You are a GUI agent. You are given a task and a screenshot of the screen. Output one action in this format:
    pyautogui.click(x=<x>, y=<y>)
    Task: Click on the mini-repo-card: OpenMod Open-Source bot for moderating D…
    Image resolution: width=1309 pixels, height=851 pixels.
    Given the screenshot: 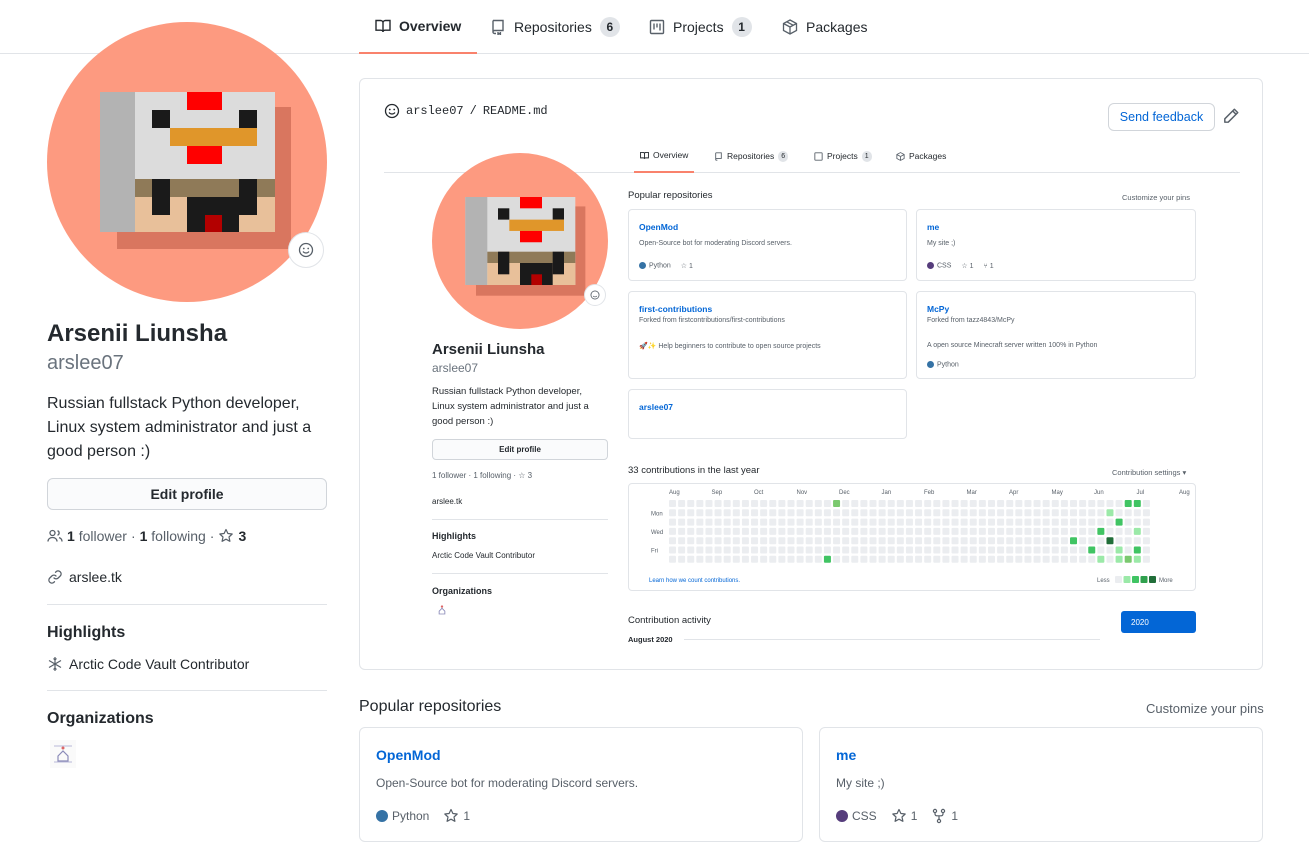 What is the action you would take?
    pyautogui.click(x=767, y=245)
    